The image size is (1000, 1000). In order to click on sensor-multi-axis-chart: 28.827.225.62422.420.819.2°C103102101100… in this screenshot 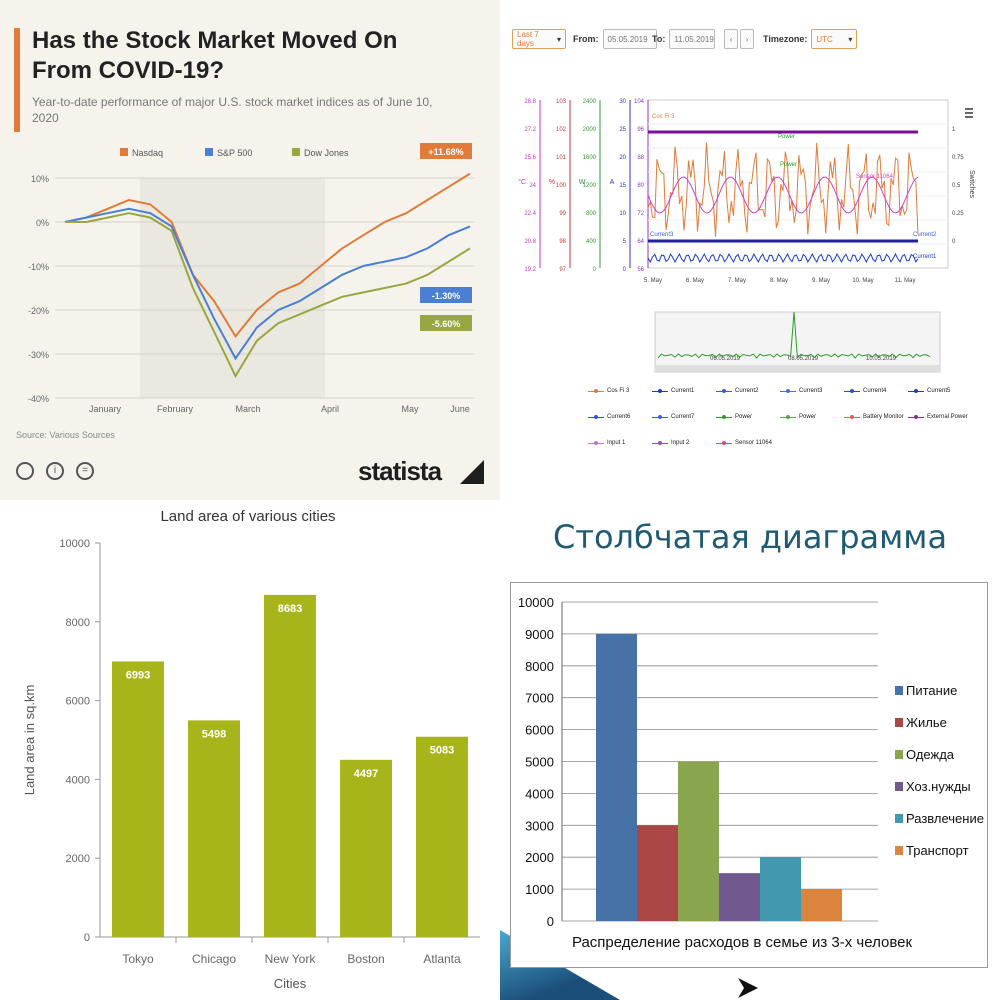, I will do `click(746, 236)`.